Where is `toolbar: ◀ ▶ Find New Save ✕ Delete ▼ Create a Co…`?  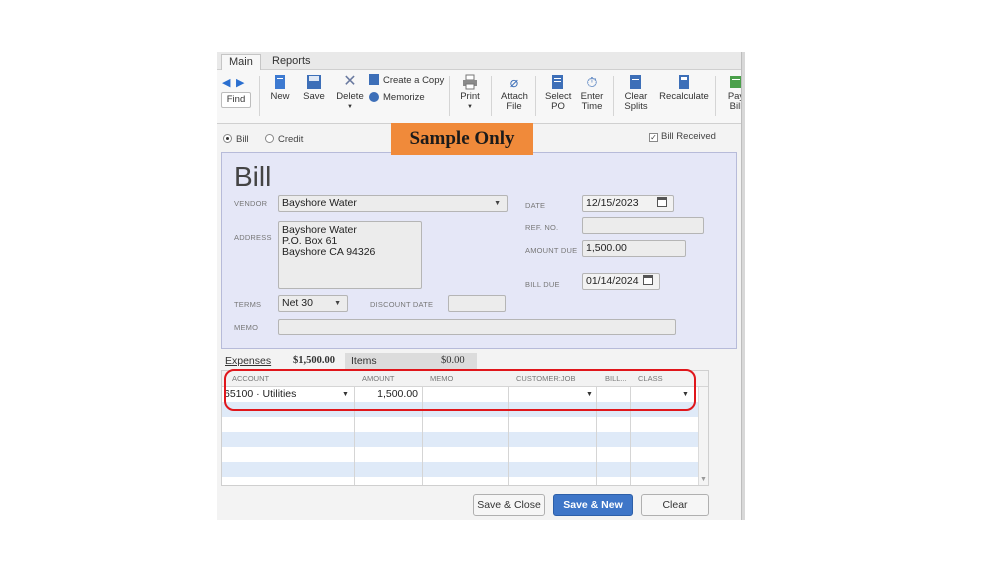 toolbar: ◀ ▶ Find New Save ✕ Delete ▼ Create a Co… is located at coordinates (481, 97).